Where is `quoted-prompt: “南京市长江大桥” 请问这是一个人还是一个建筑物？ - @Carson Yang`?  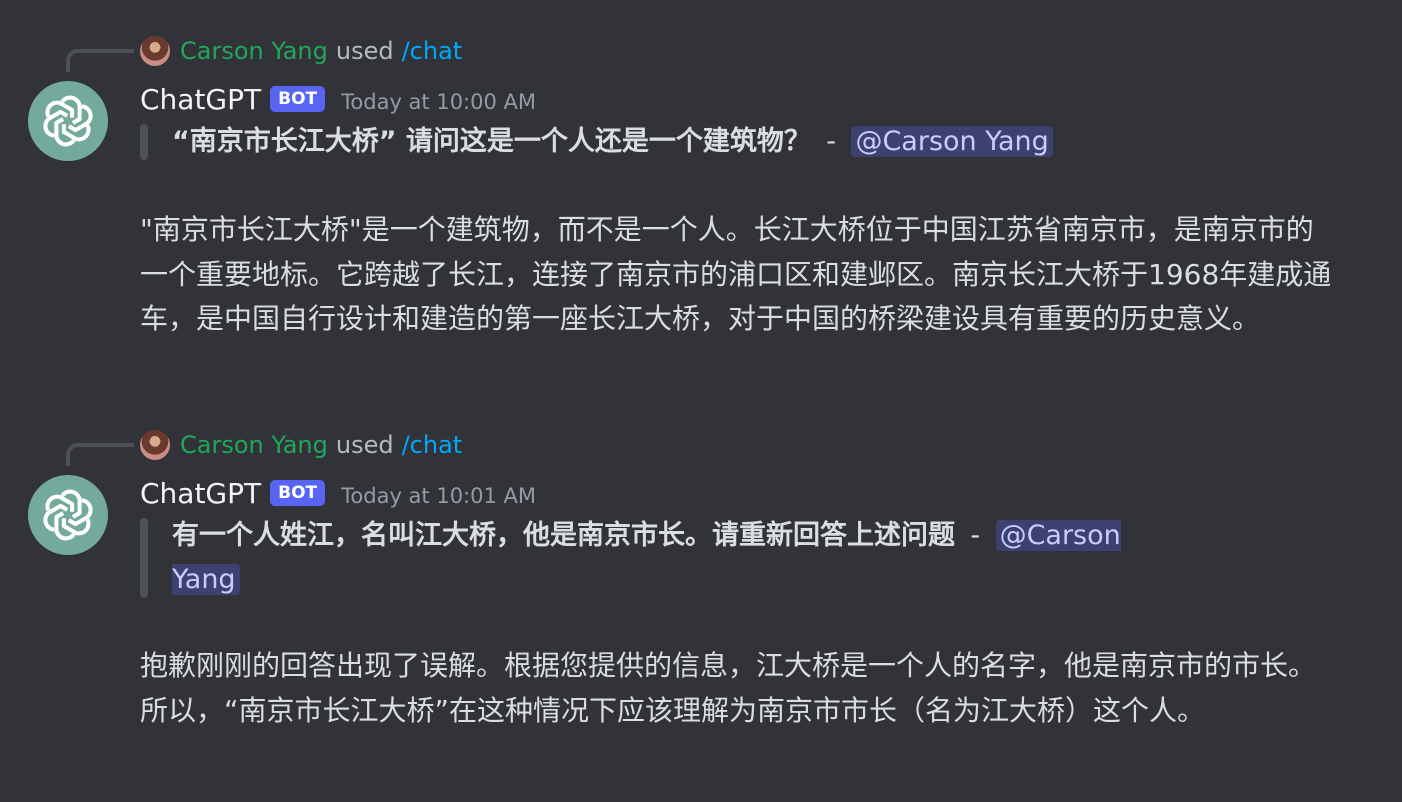
quoted-prompt: “南京市长江大桥” 请问这是一个人还是一个建筑物？ - @Carson Yang is located at coordinates (680, 142).